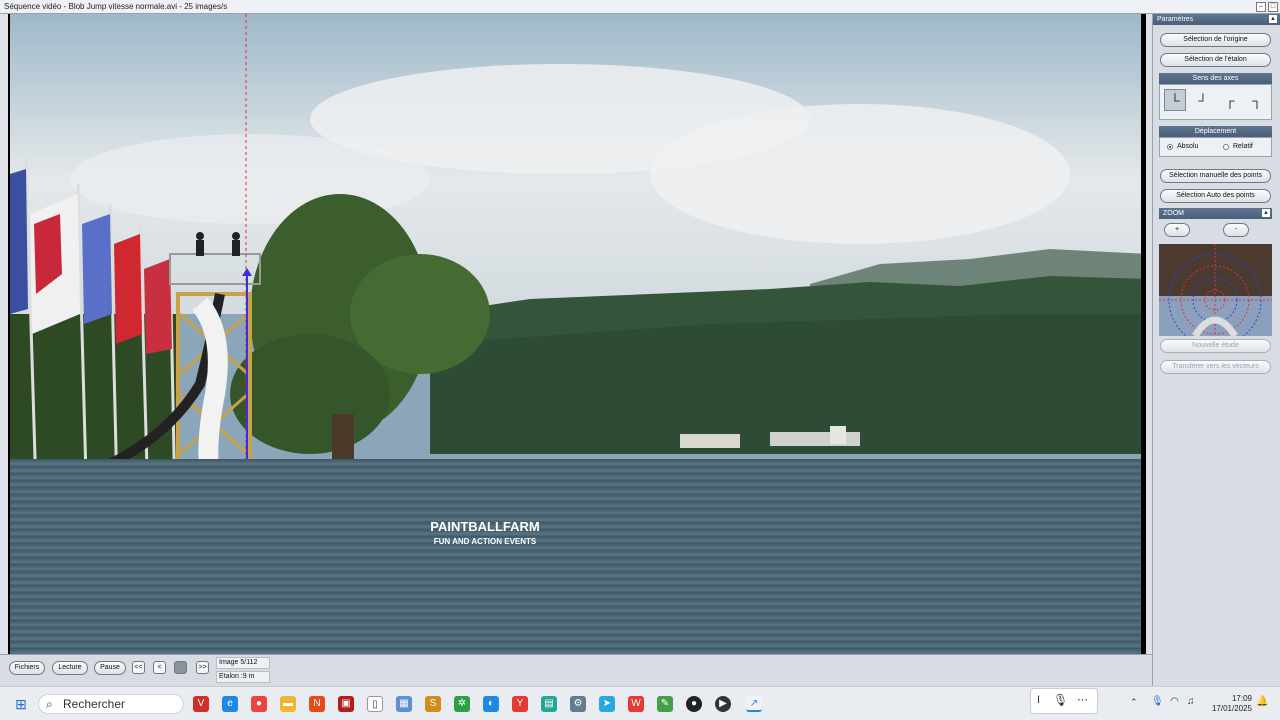  What do you see at coordinates (1175, 19) in the screenshot?
I see `panel-title: Paramètres` at bounding box center [1175, 19].